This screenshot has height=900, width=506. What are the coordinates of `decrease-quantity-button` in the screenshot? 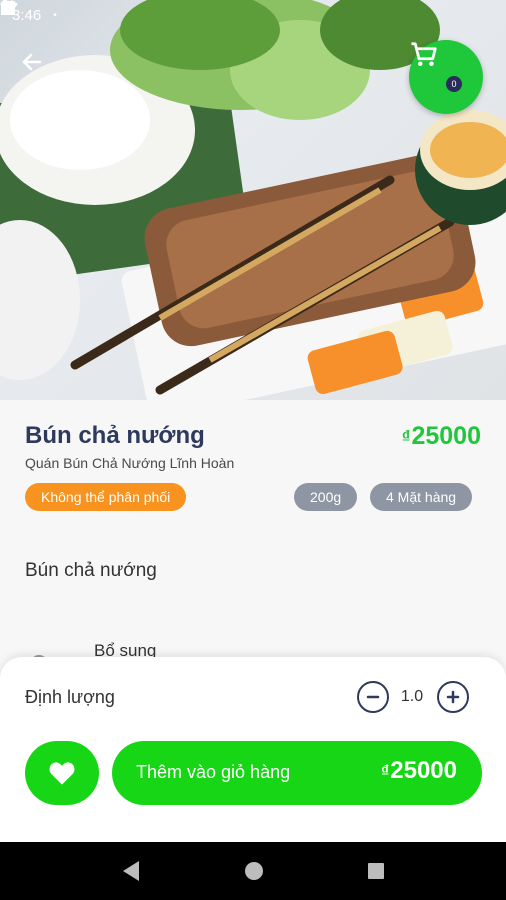 It's located at (373, 697).